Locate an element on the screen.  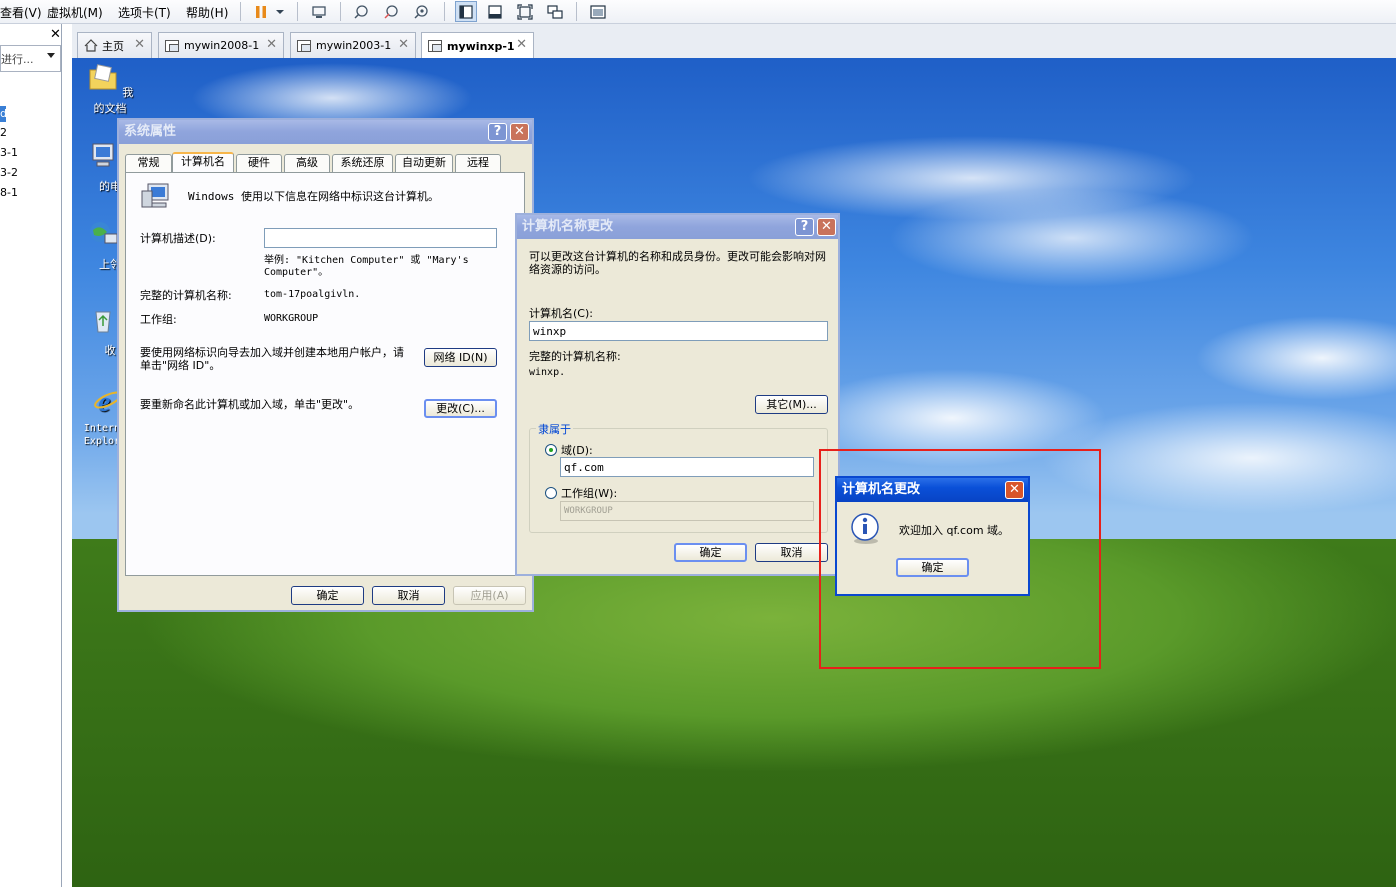
menu-vm: 虚拟机(M) is located at coordinates (75, 12).